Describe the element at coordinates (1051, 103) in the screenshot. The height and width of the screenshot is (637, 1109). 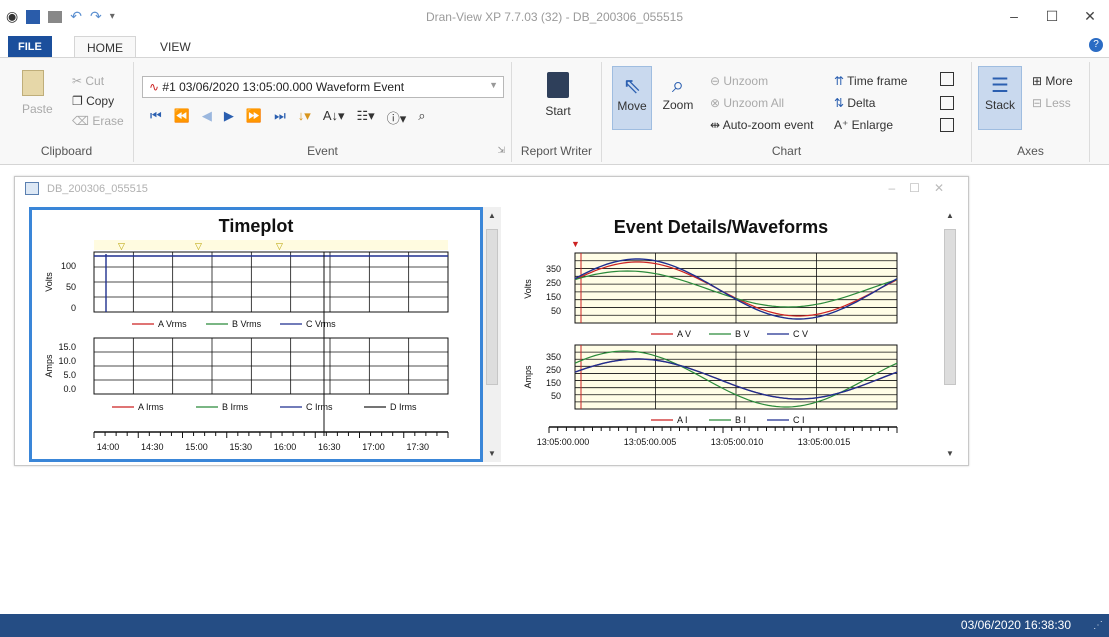
I see `less-button: ⊟ Less` at that location.